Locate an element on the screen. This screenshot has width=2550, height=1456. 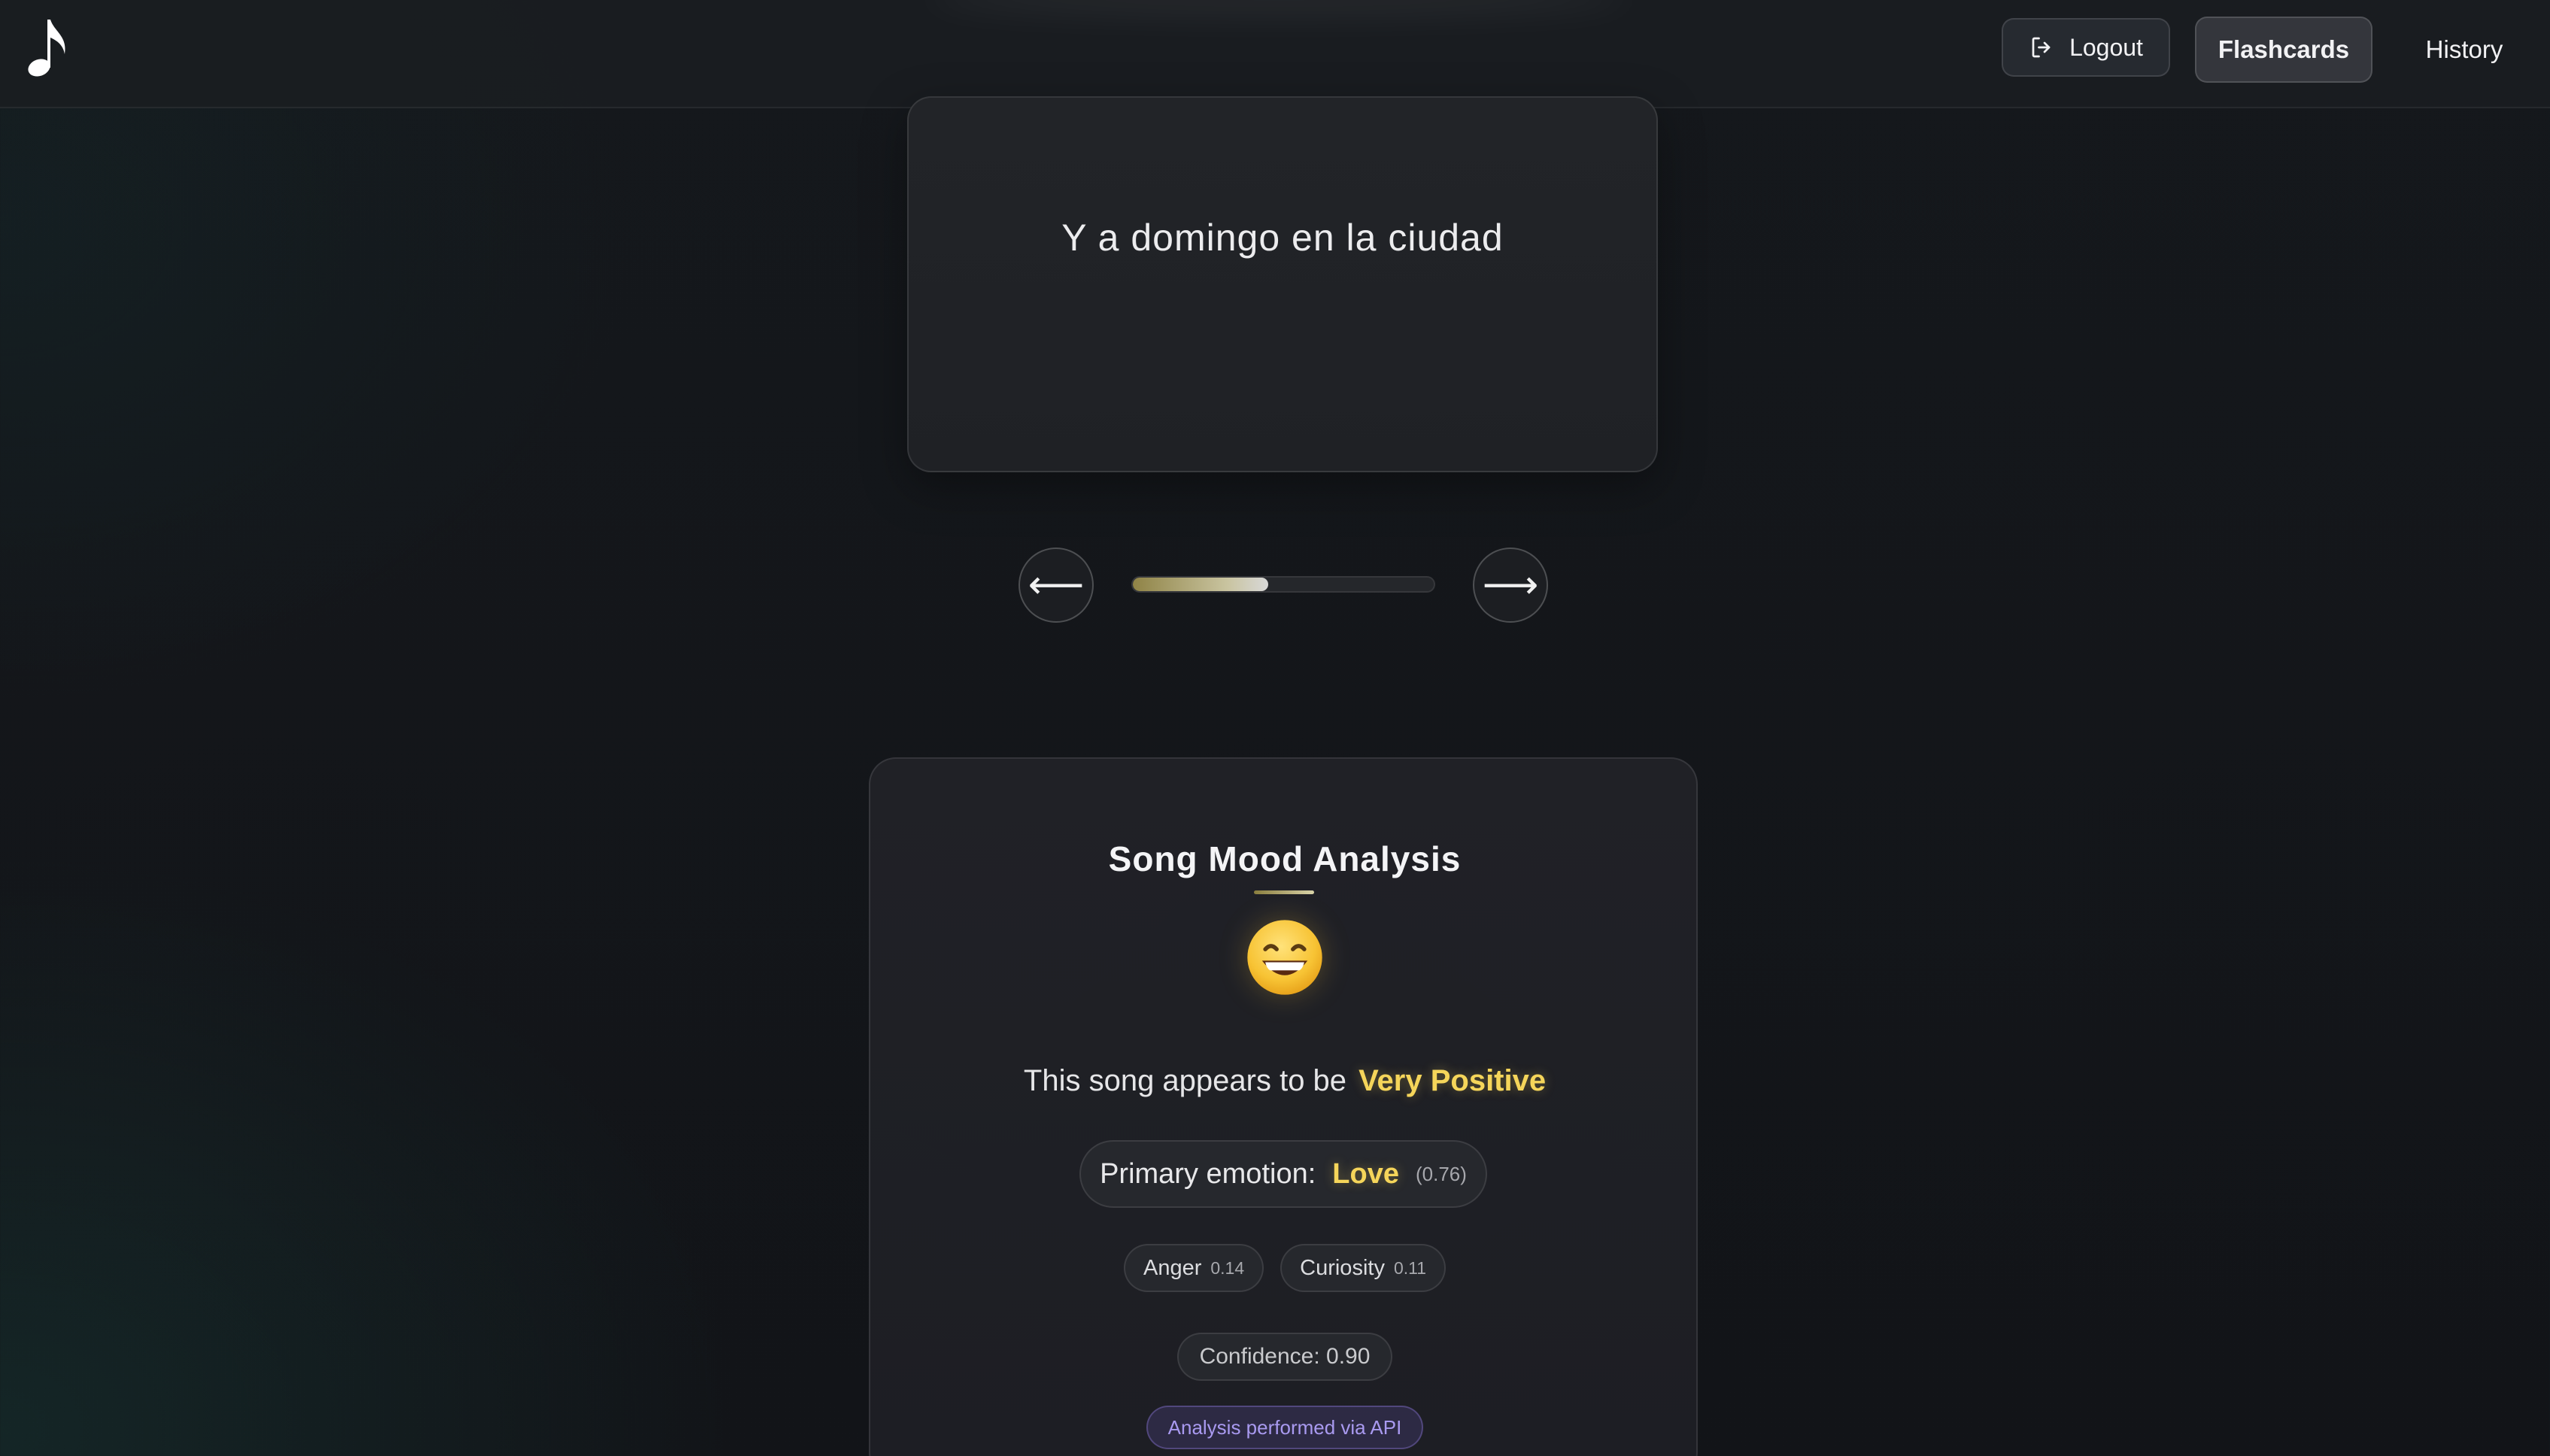
emotion-chip: Curiosity 0.11 is located at coordinates (1363, 1268).